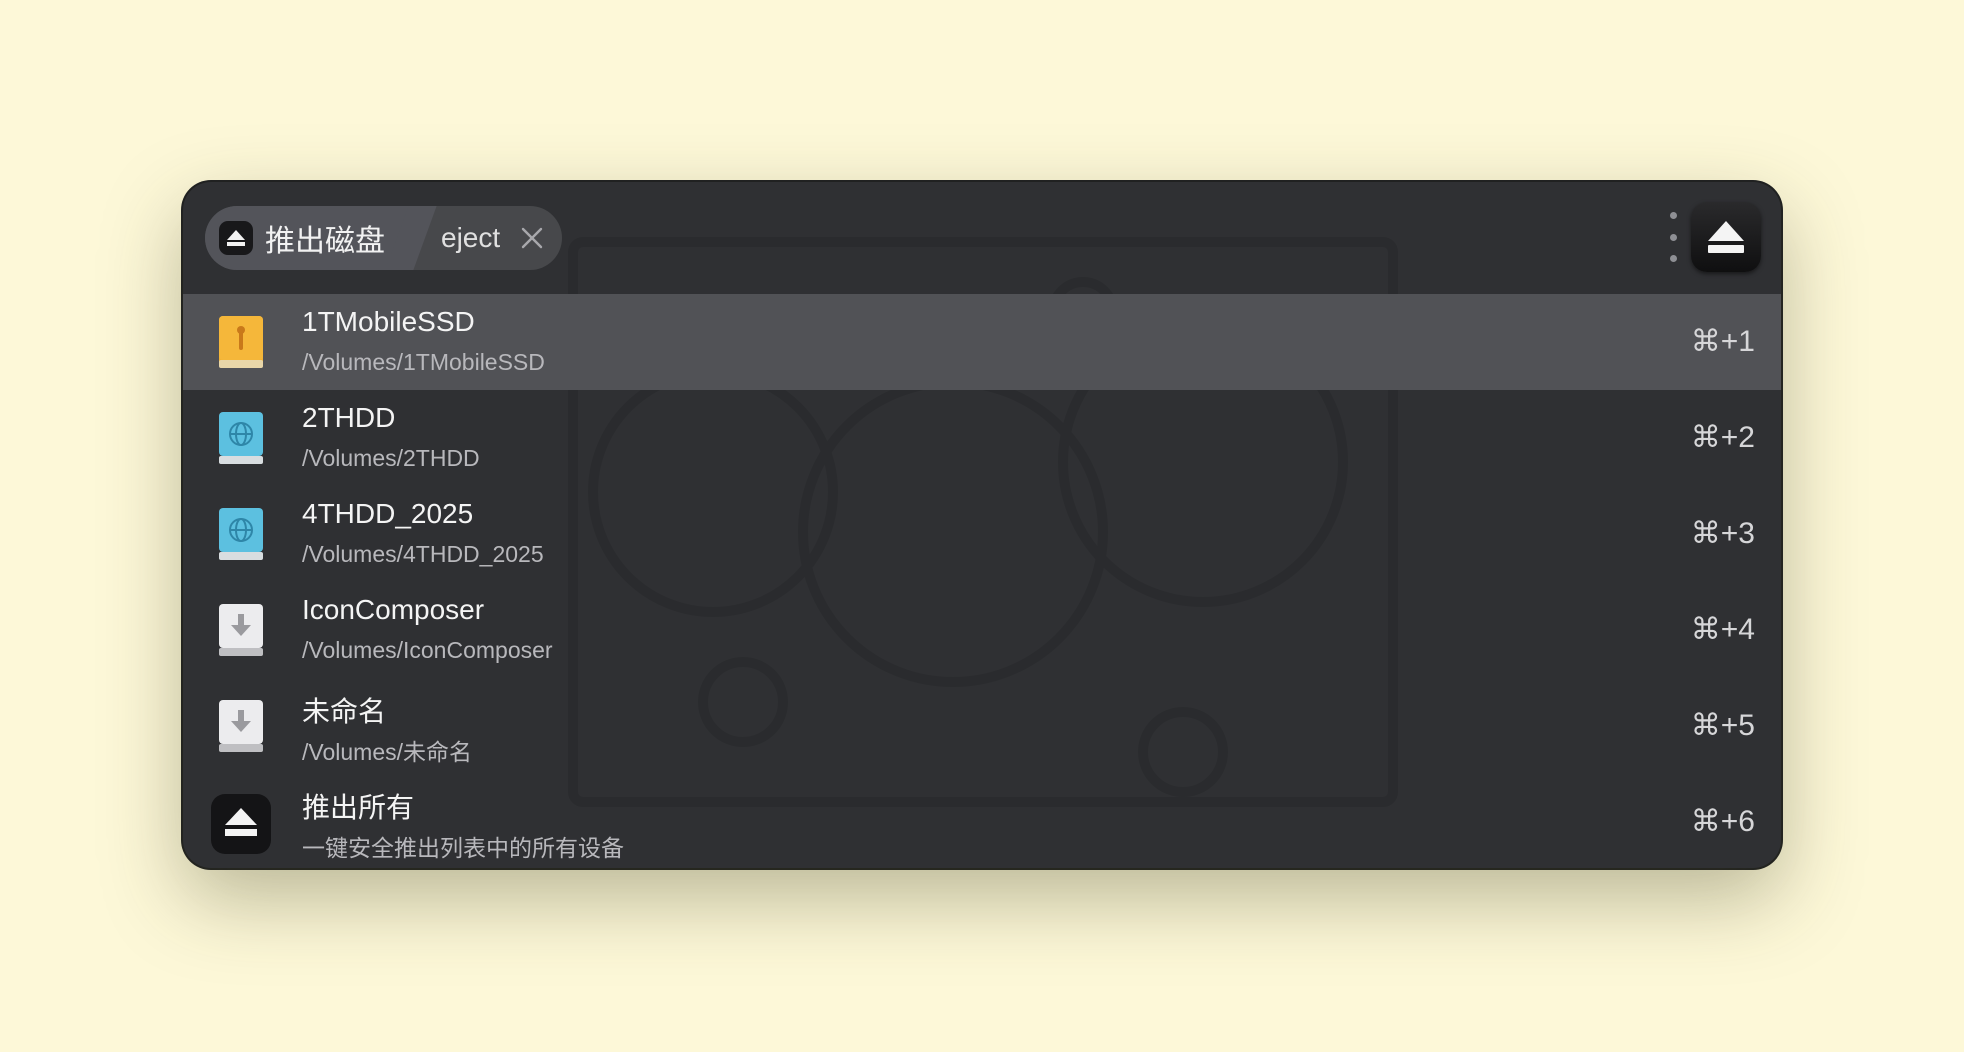 Image resolution: width=1964 pixels, height=1052 pixels. What do you see at coordinates (1722, 437) in the screenshot?
I see `item-shortcut: ⌘+2` at bounding box center [1722, 437].